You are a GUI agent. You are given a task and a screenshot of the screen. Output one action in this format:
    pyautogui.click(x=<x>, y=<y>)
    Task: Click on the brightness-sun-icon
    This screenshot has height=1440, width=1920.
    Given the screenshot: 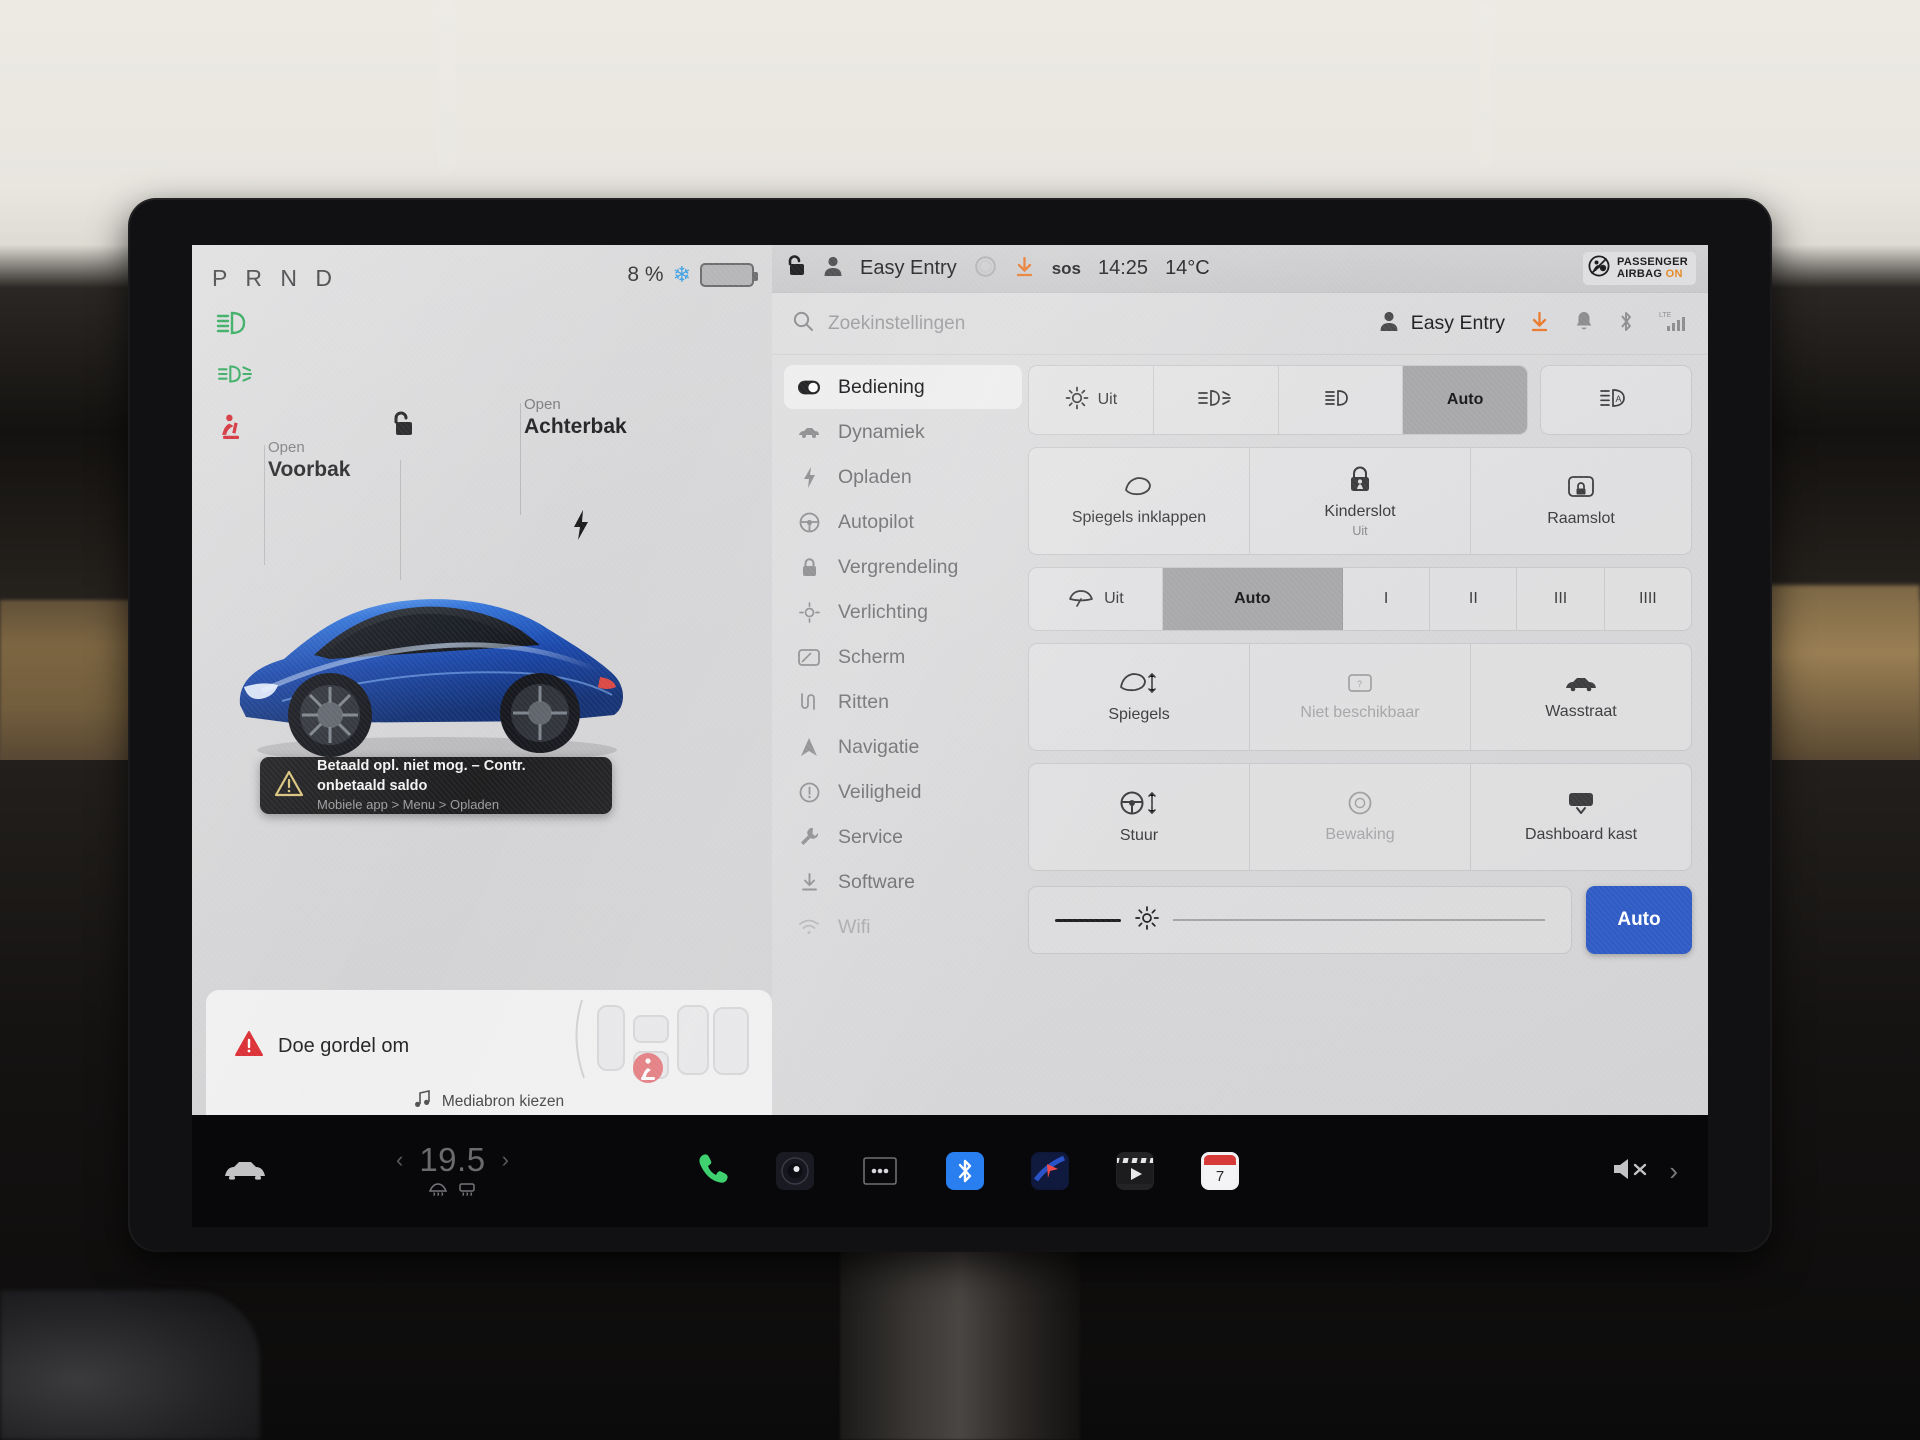 What is the action you would take?
    pyautogui.click(x=1147, y=920)
    